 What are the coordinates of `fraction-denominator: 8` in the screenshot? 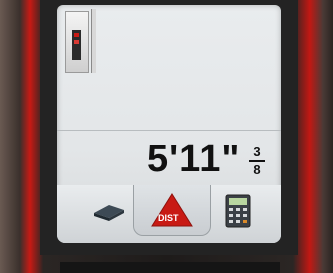 It's located at (257, 169).